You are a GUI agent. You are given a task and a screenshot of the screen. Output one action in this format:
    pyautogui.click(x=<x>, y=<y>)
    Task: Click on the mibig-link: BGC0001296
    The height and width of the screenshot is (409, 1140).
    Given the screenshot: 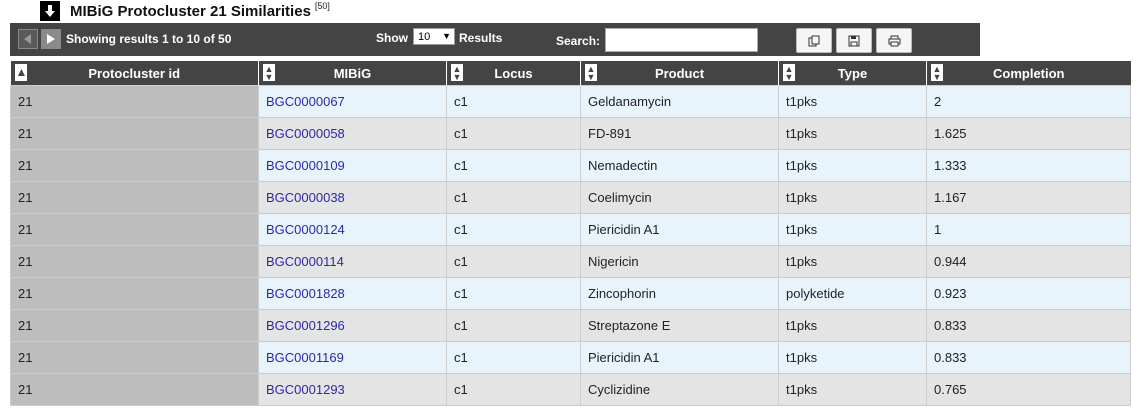 What is the action you would take?
    pyautogui.click(x=305, y=325)
    